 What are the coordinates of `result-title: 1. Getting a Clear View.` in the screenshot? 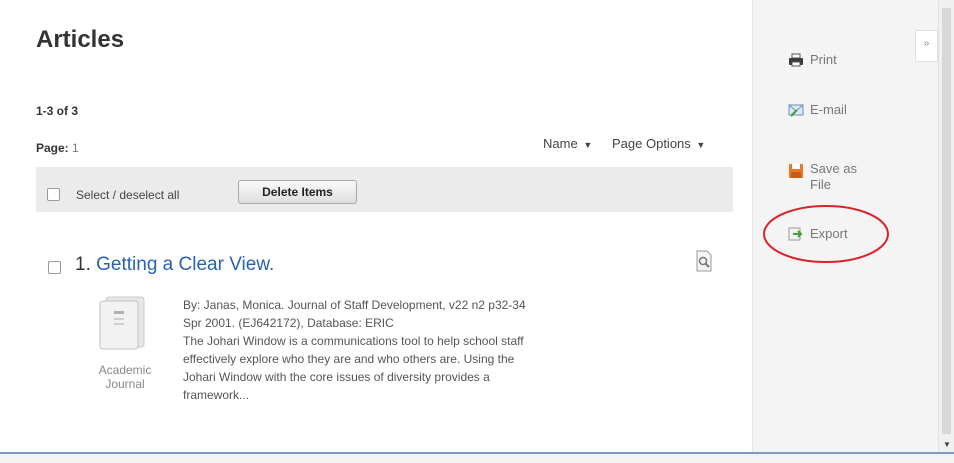 It's located at (174, 265).